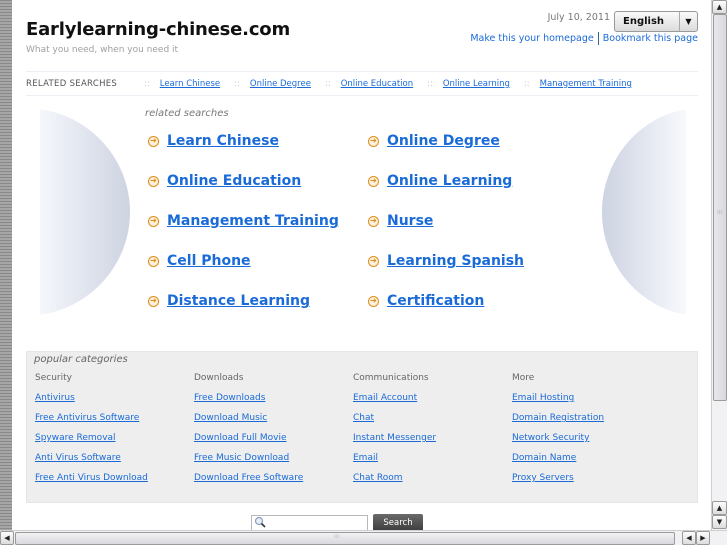 Image resolution: width=727 pixels, height=545 pixels. What do you see at coordinates (432, 423) in the screenshot?
I see `category-link: Chat` at bounding box center [432, 423].